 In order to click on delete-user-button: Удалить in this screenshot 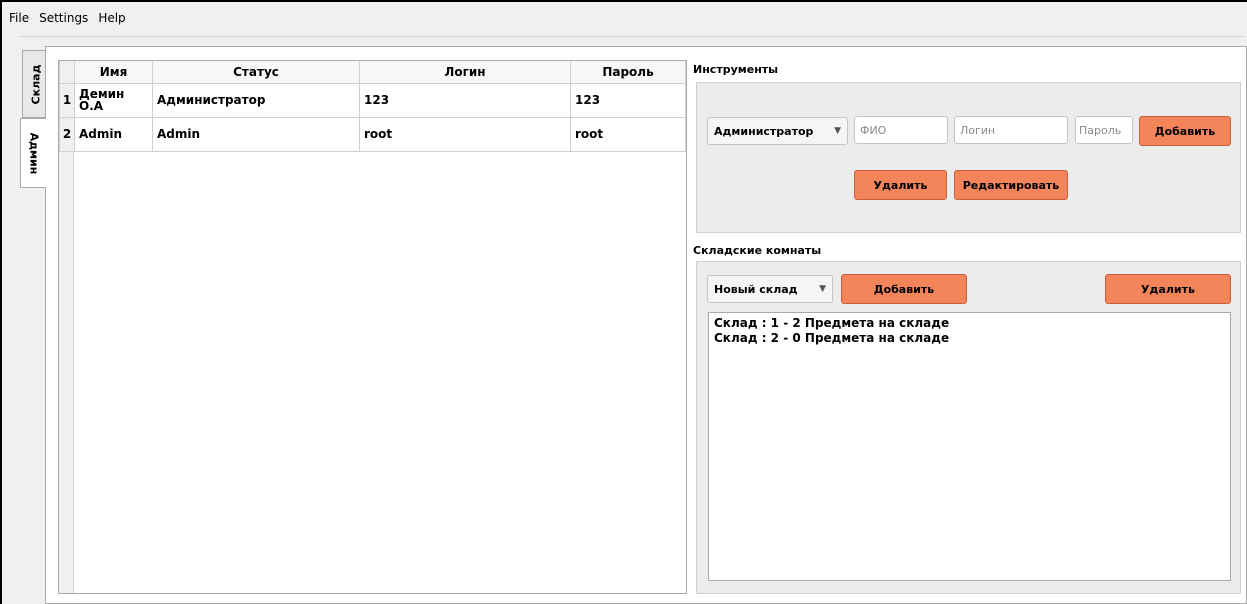, I will do `click(900, 185)`.